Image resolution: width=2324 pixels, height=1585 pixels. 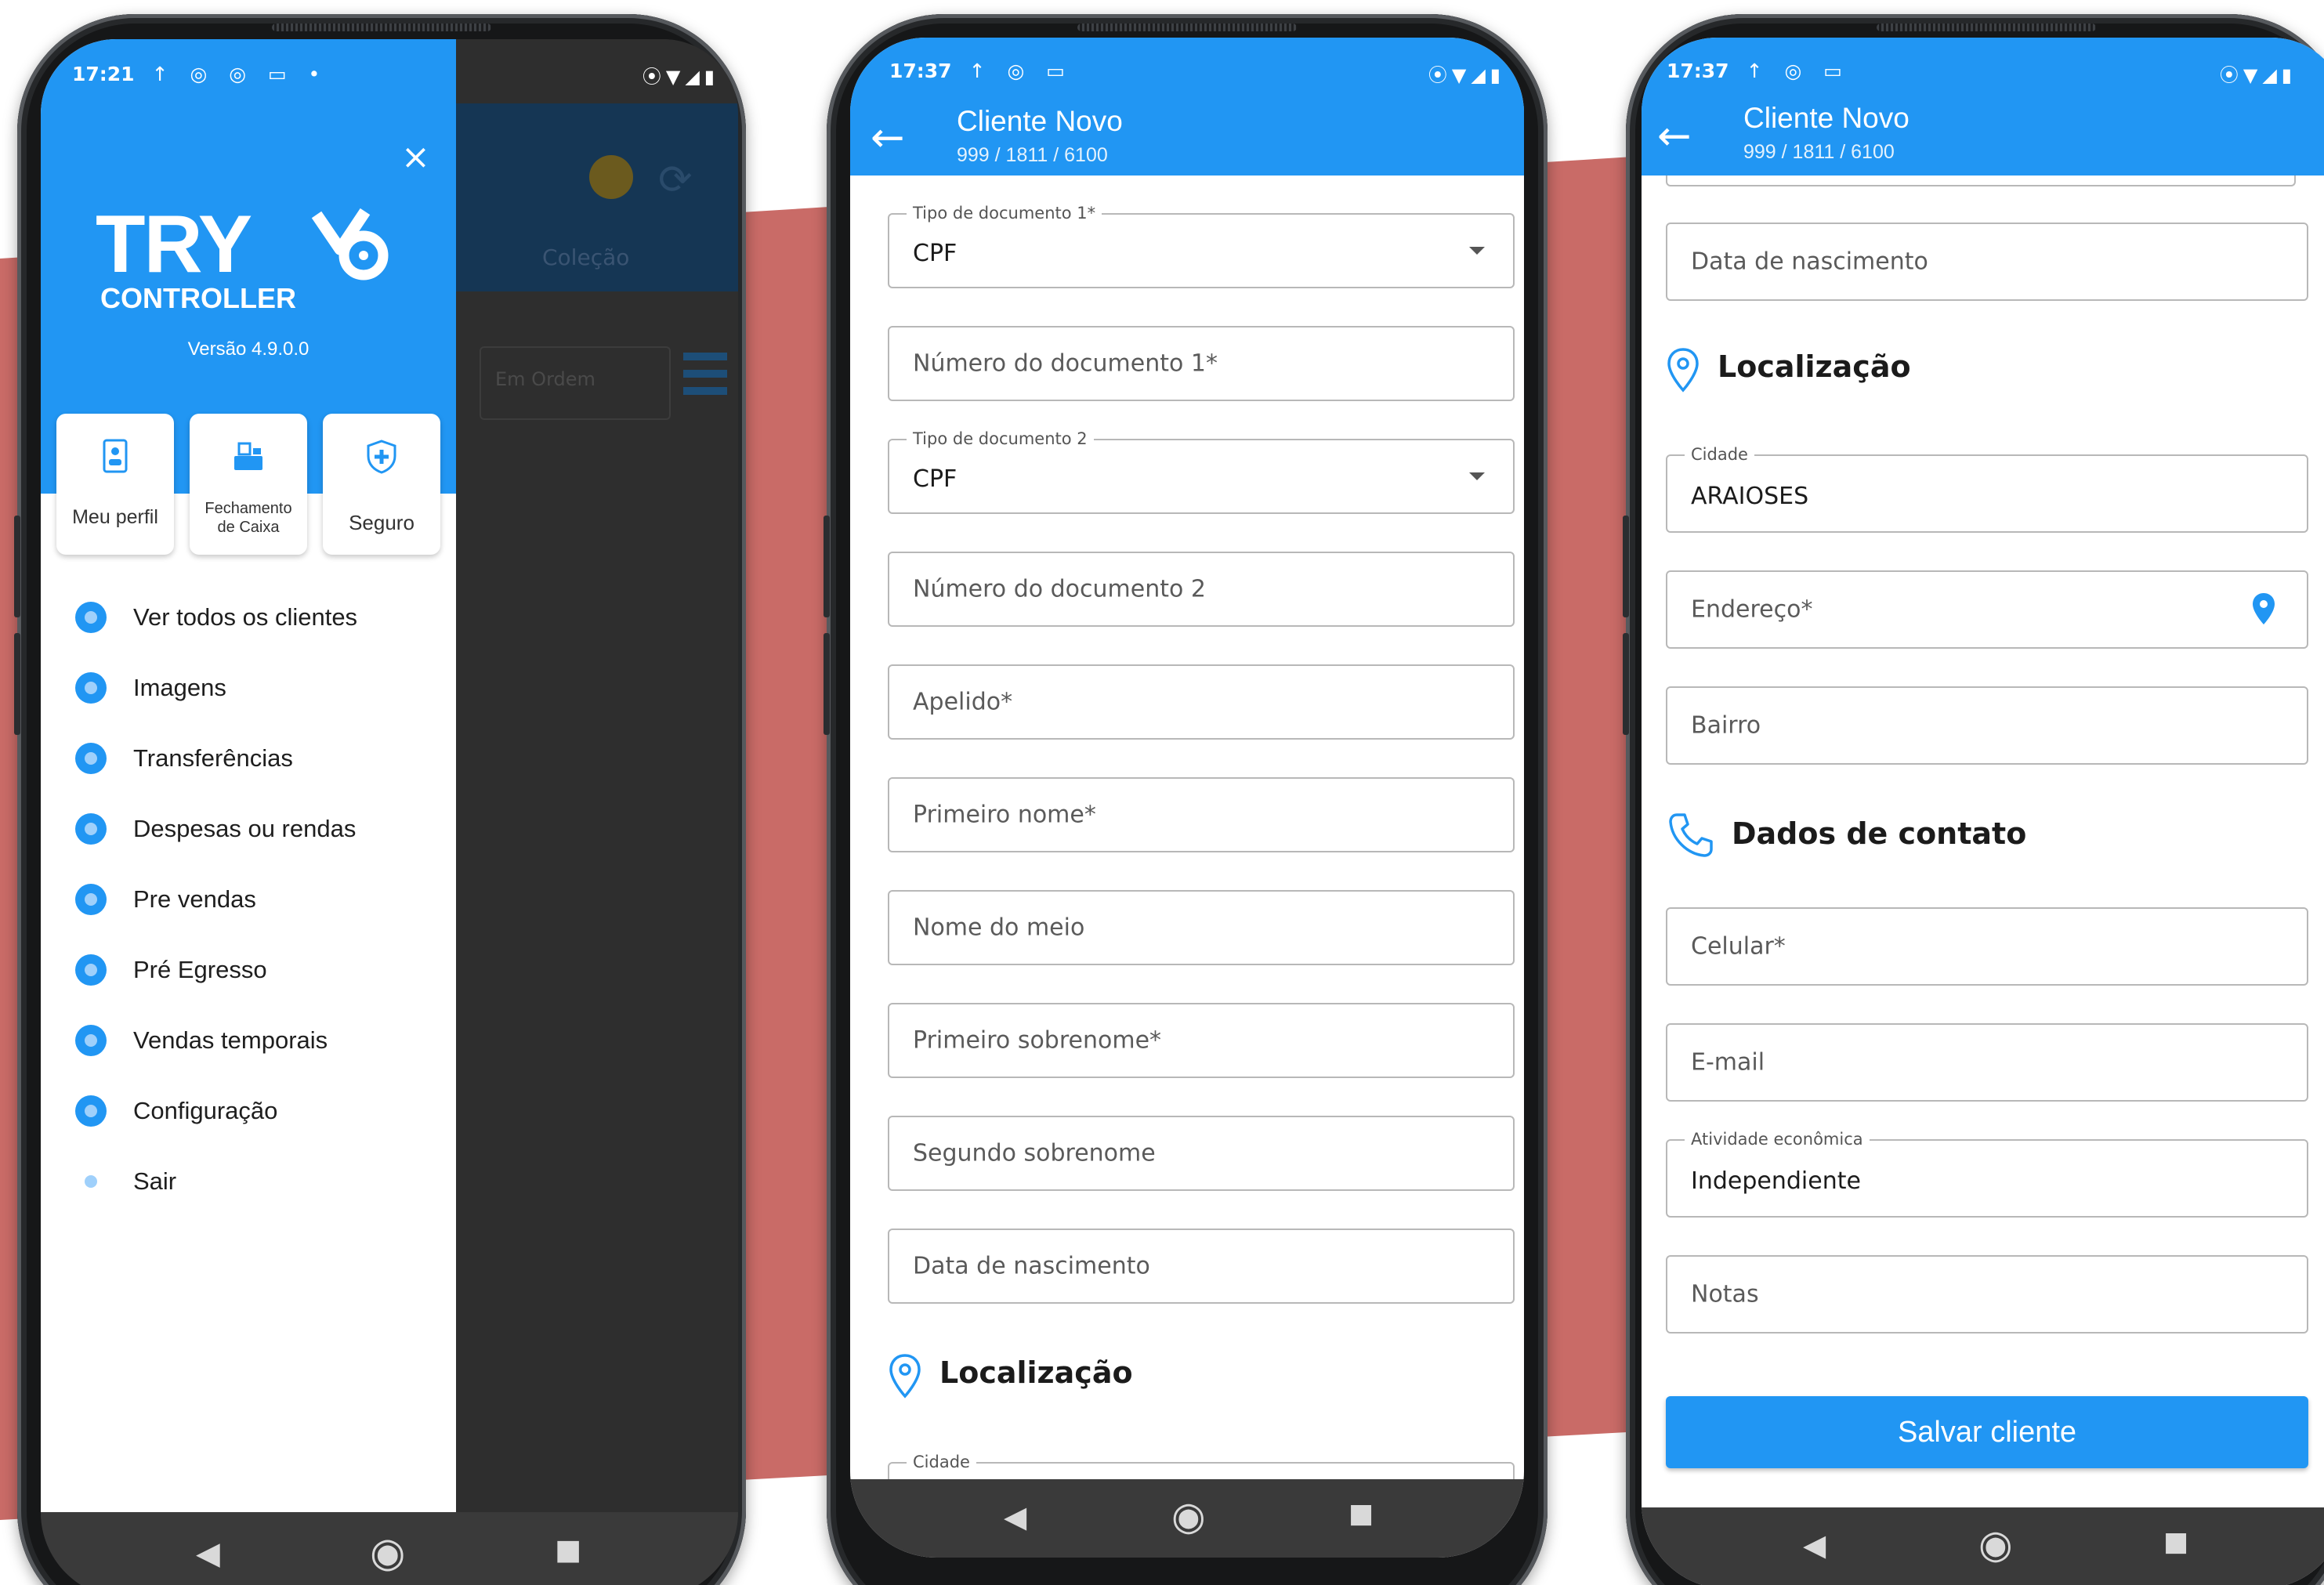 I want to click on gear-icon, so click(x=91, y=1111).